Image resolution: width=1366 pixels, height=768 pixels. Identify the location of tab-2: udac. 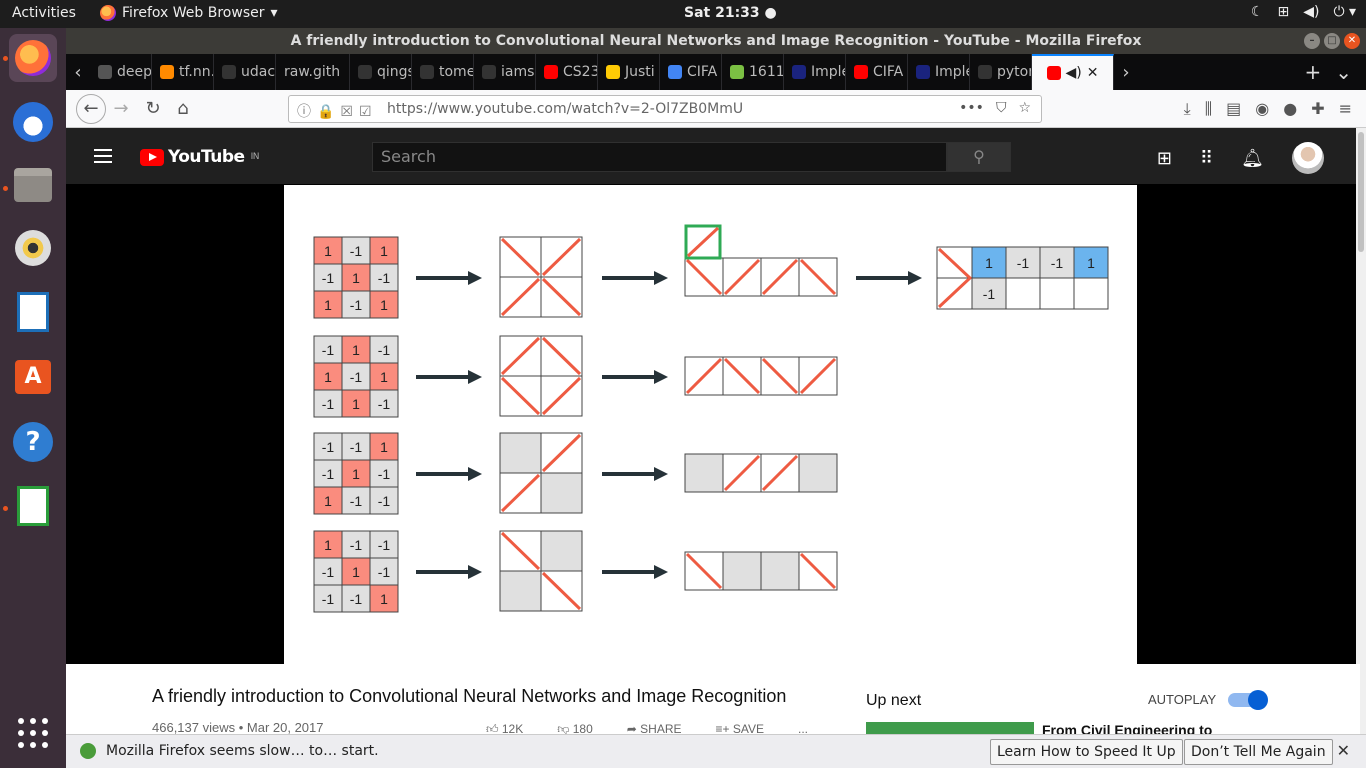
(245, 72).